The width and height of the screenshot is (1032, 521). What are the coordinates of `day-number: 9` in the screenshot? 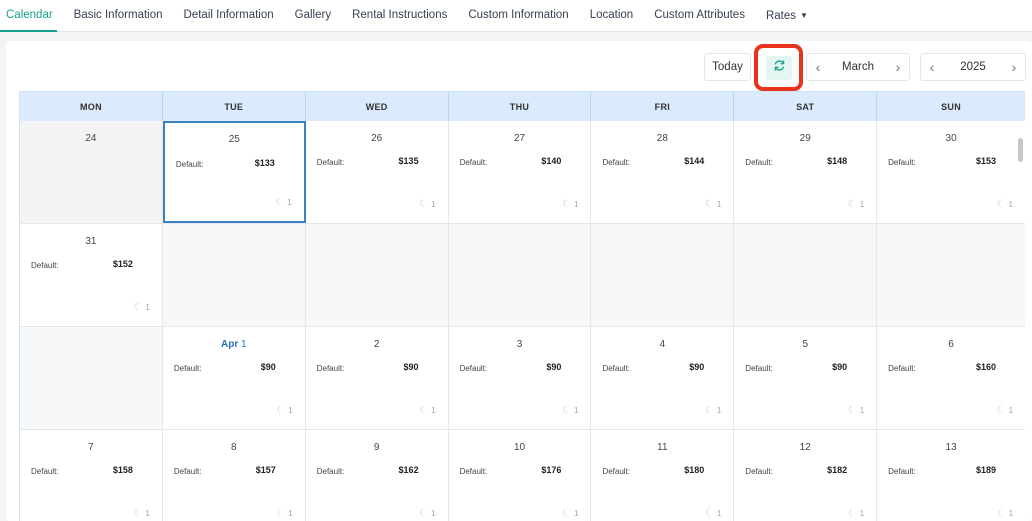 It's located at (376, 447).